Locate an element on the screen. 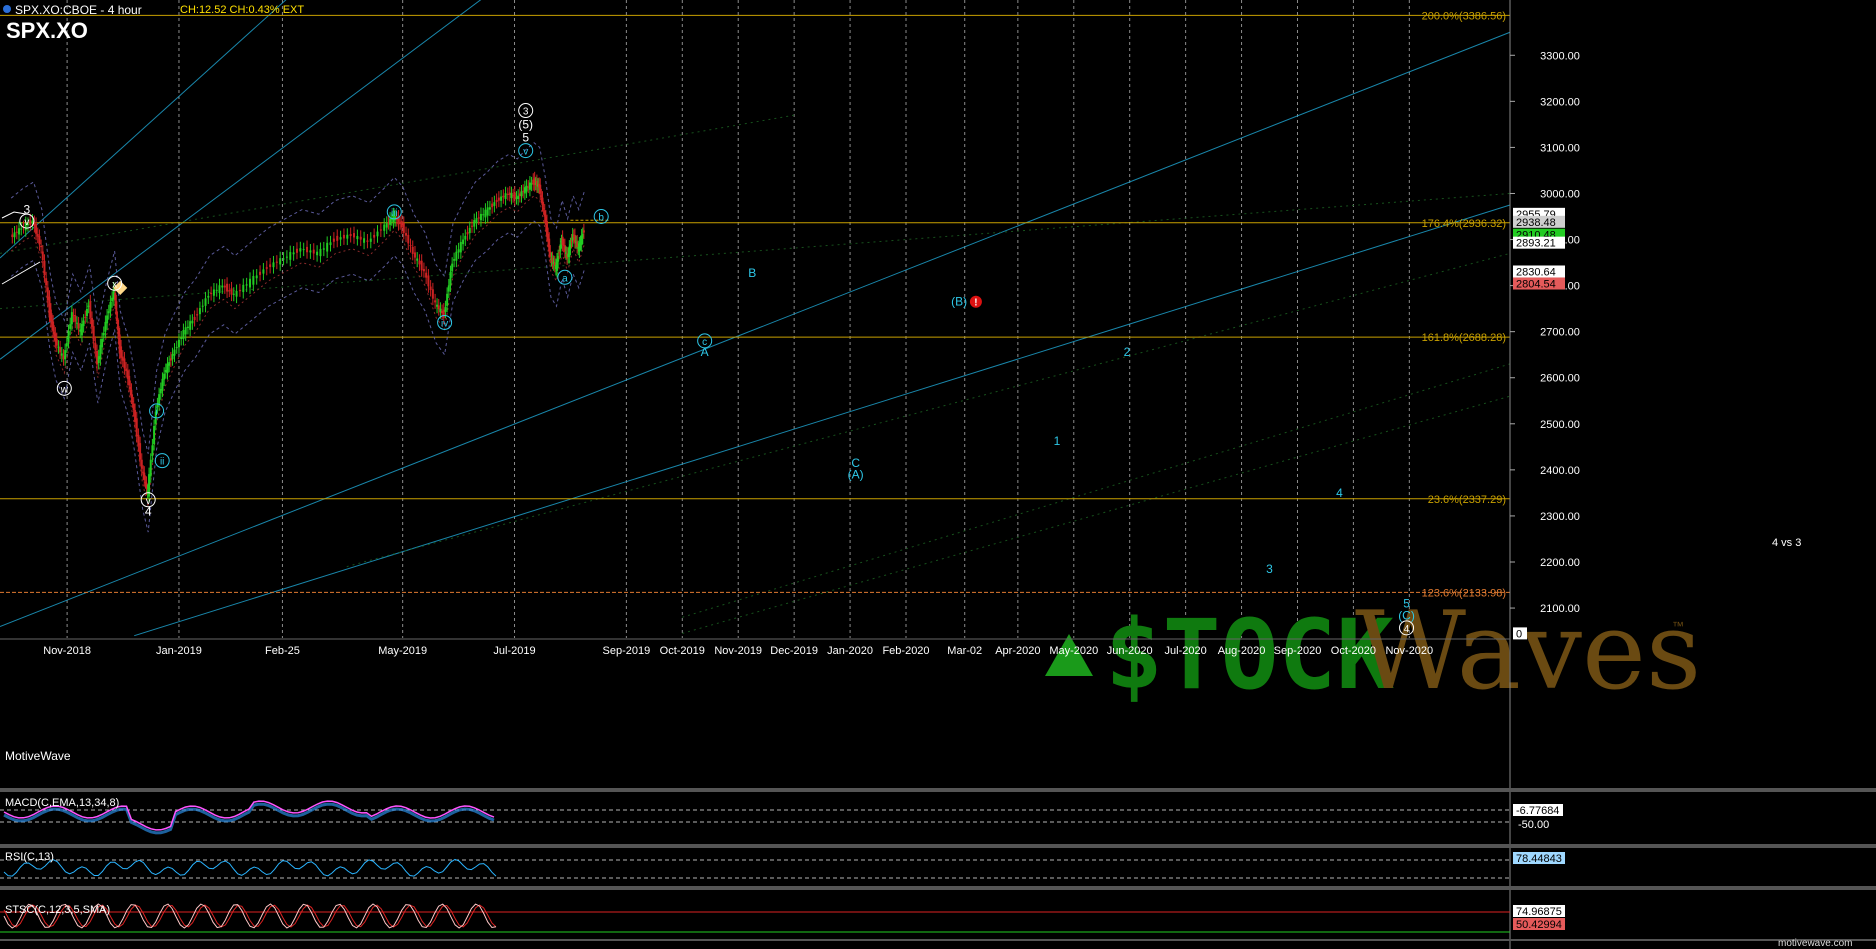 The height and width of the screenshot is (949, 1876). y-tick-label: 3100.00 is located at coordinates (1560, 148).